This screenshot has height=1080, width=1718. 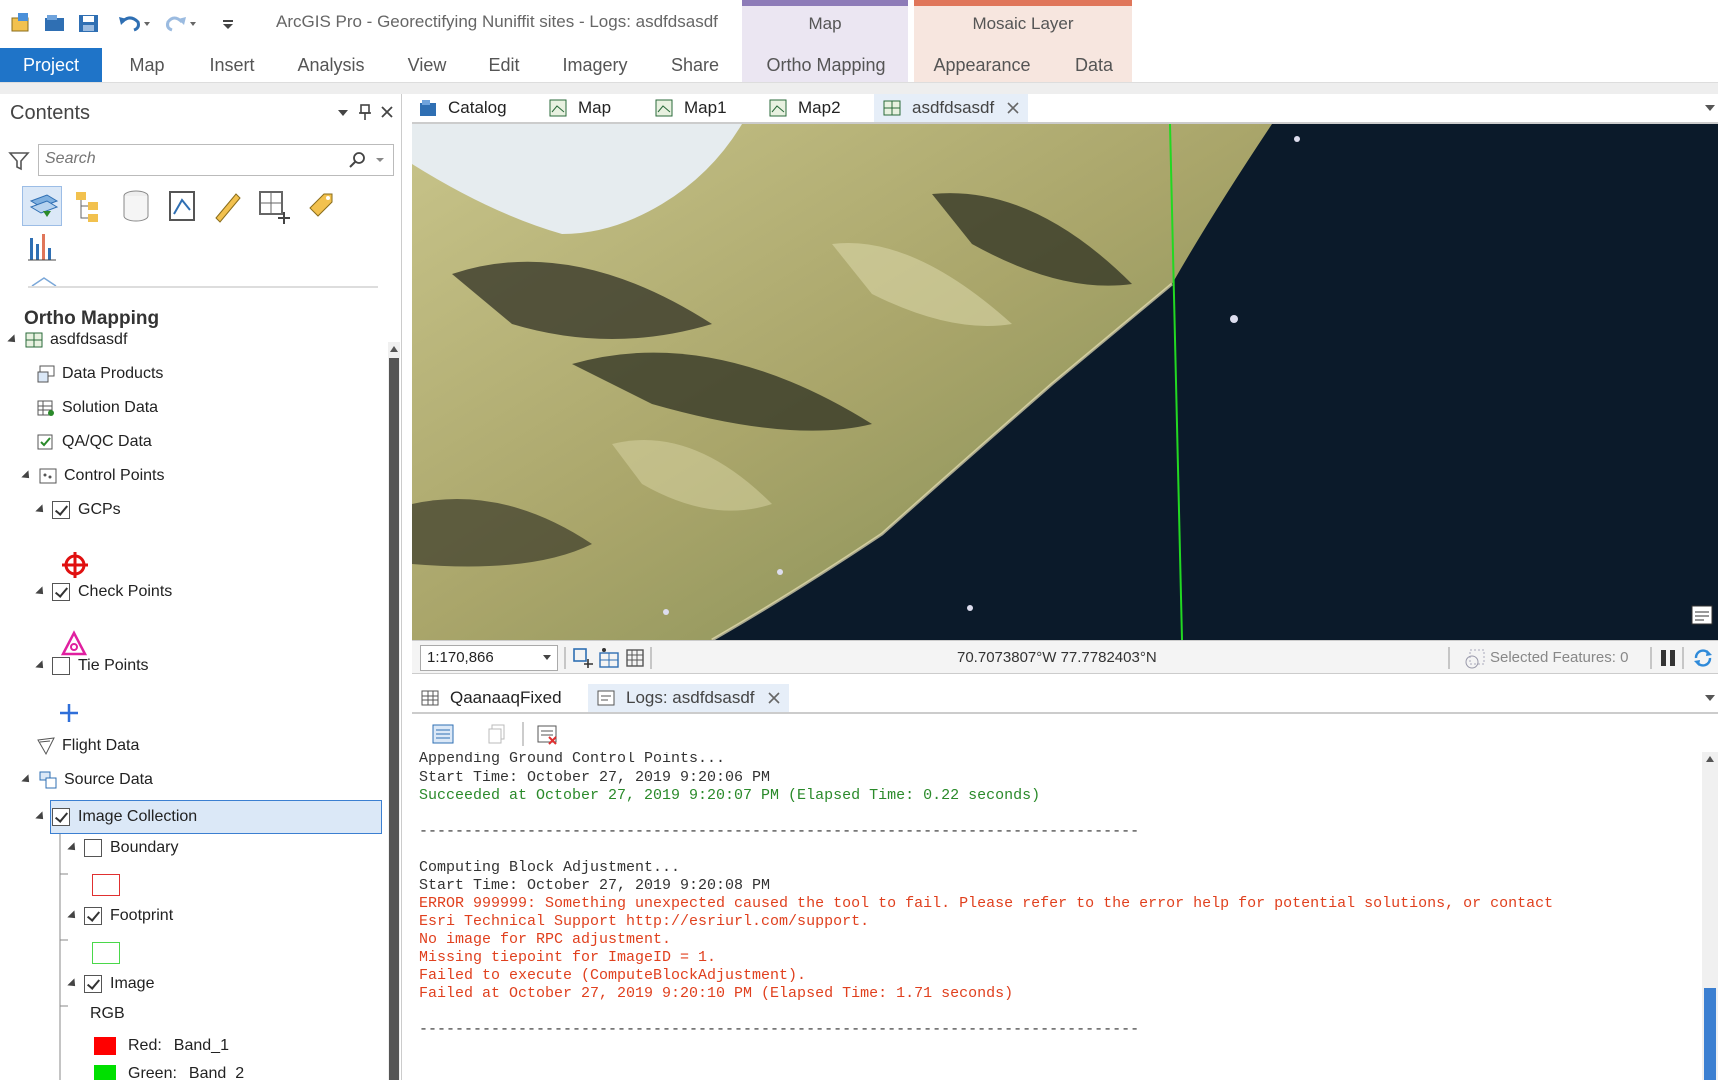 I want to click on tree-item-image-collection: Image Collection, so click(x=116, y=817).